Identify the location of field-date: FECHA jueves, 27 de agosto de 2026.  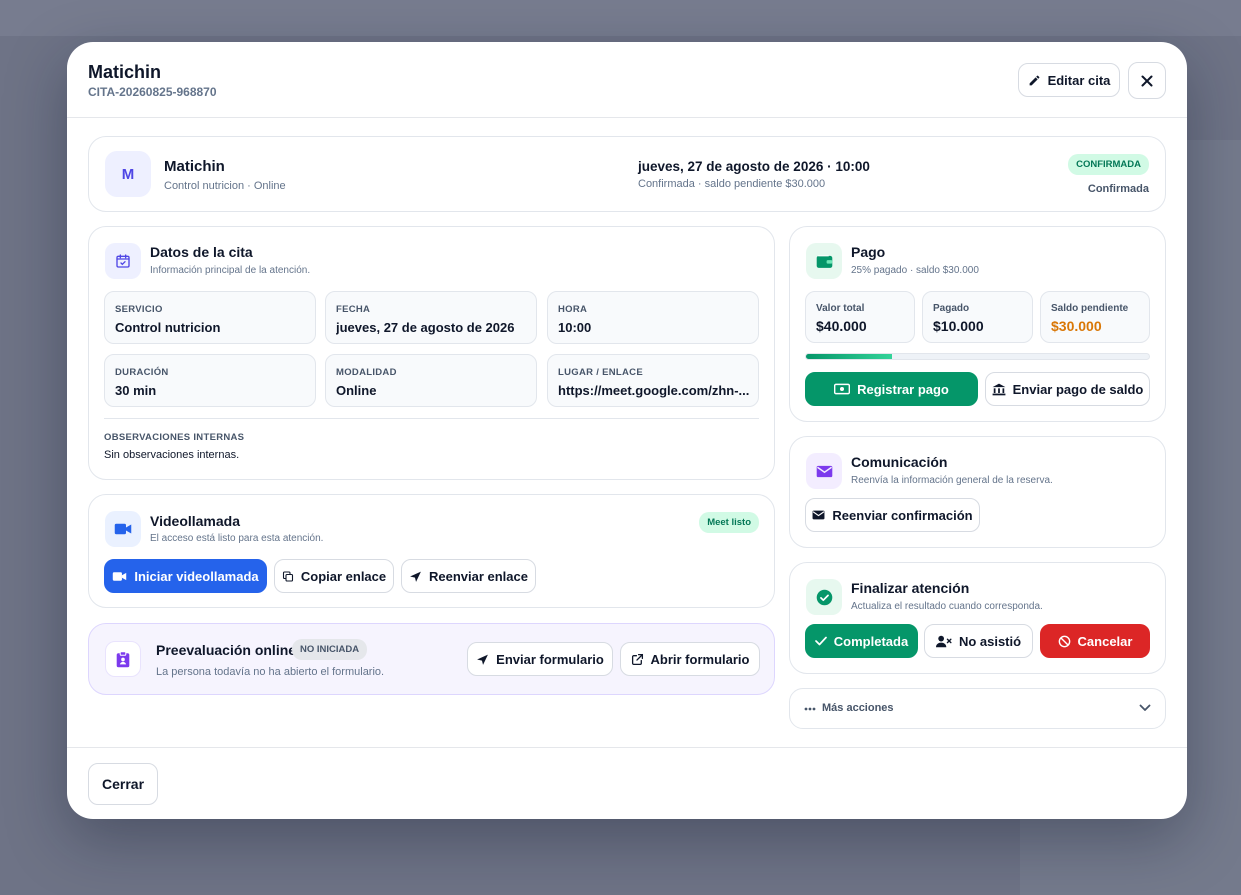
(431, 317).